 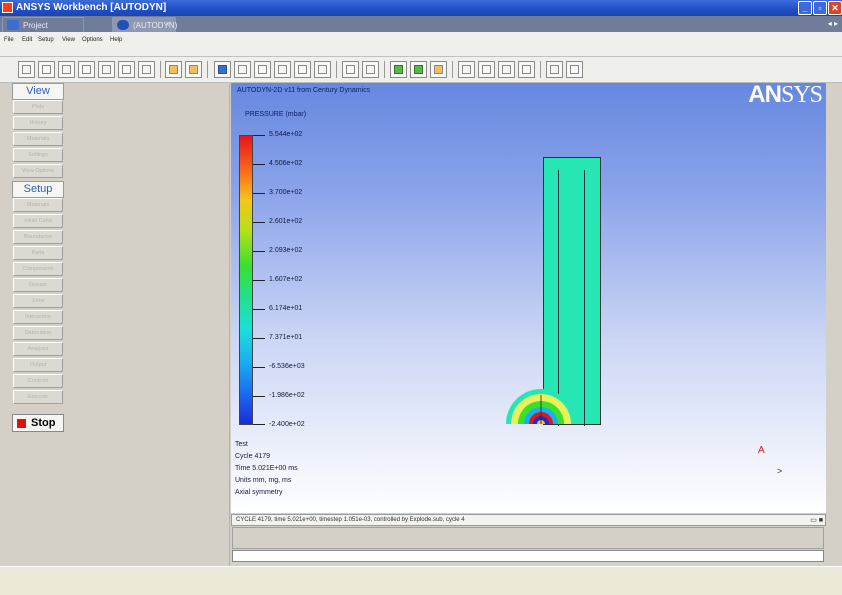 I want to click on axis-marker: A, so click(x=761, y=450).